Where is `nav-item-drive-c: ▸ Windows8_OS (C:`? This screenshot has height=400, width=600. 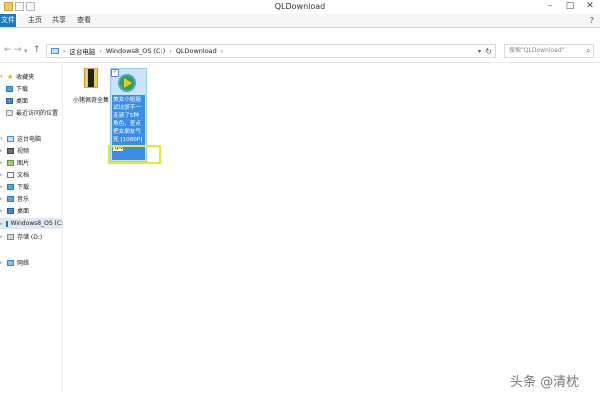 nav-item-drive-c: ▸ Windows8_OS (C: is located at coordinates (32, 223).